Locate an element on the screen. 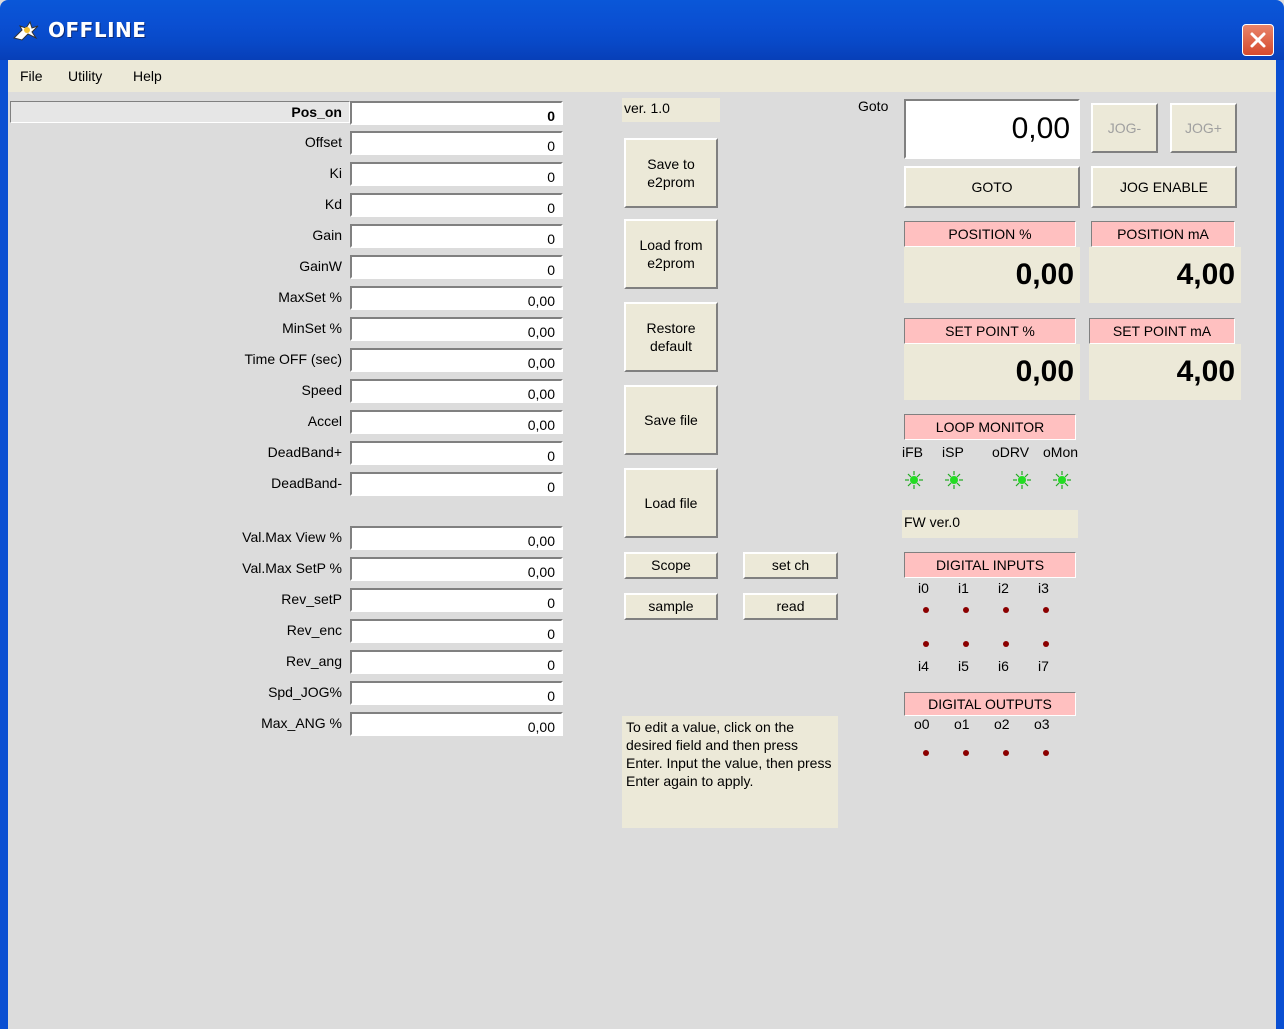  digital-input-label: i5 is located at coordinates (963, 666).